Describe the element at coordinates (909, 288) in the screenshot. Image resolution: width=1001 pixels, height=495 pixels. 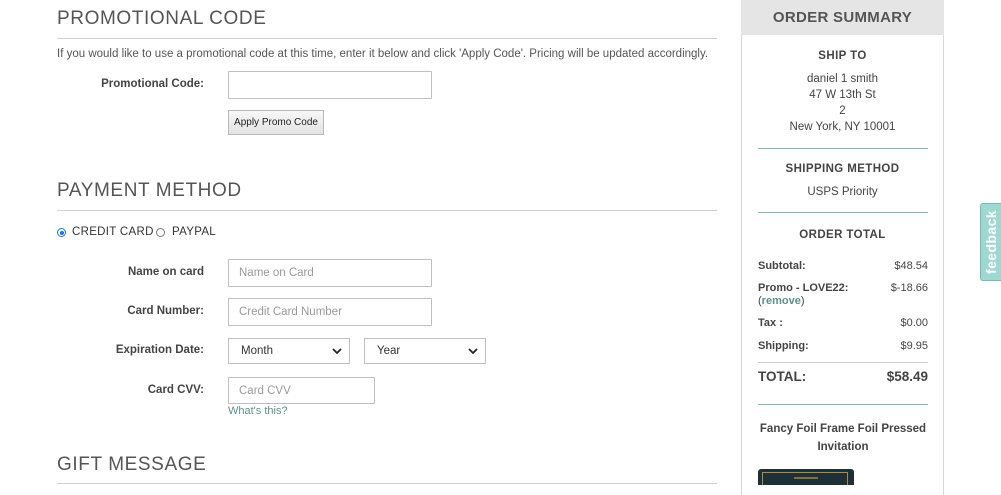
I see `promo-discount-value: $-18.66` at that location.